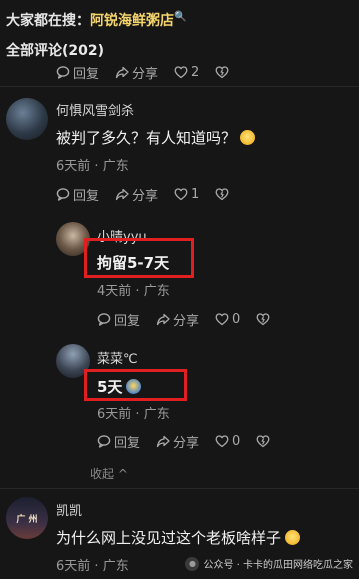 The width and height of the screenshot is (359, 579). What do you see at coordinates (169, 538) in the screenshot?
I see `comment-content: 为什么网上没见过这个老板啥样子` at bounding box center [169, 538].